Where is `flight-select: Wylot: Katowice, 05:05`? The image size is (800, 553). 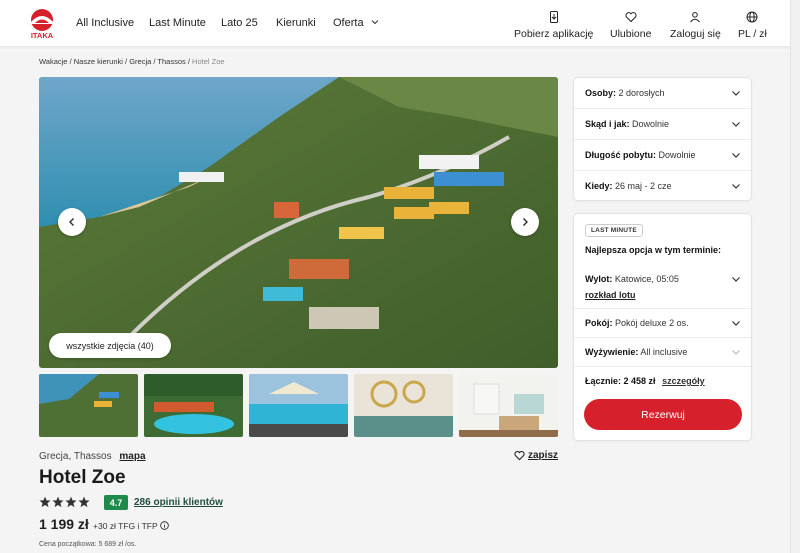 flight-select: Wylot: Katowice, 05:05 is located at coordinates (663, 279).